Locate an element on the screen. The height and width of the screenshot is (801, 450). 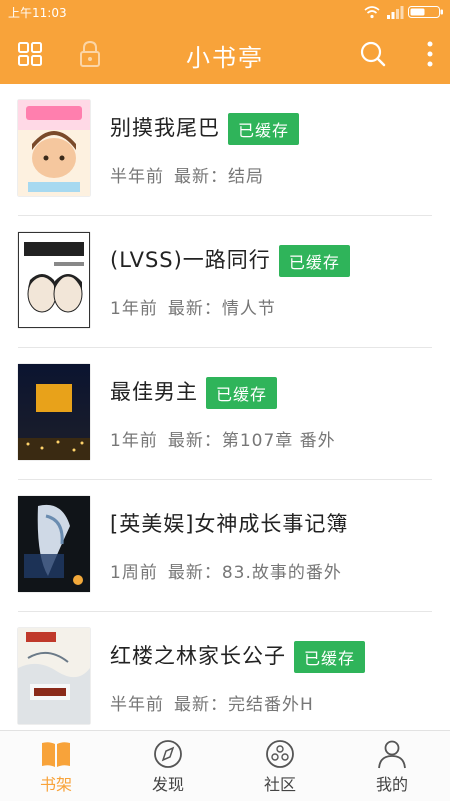
nav-item-discover: 发现 is located at coordinates (168, 766).